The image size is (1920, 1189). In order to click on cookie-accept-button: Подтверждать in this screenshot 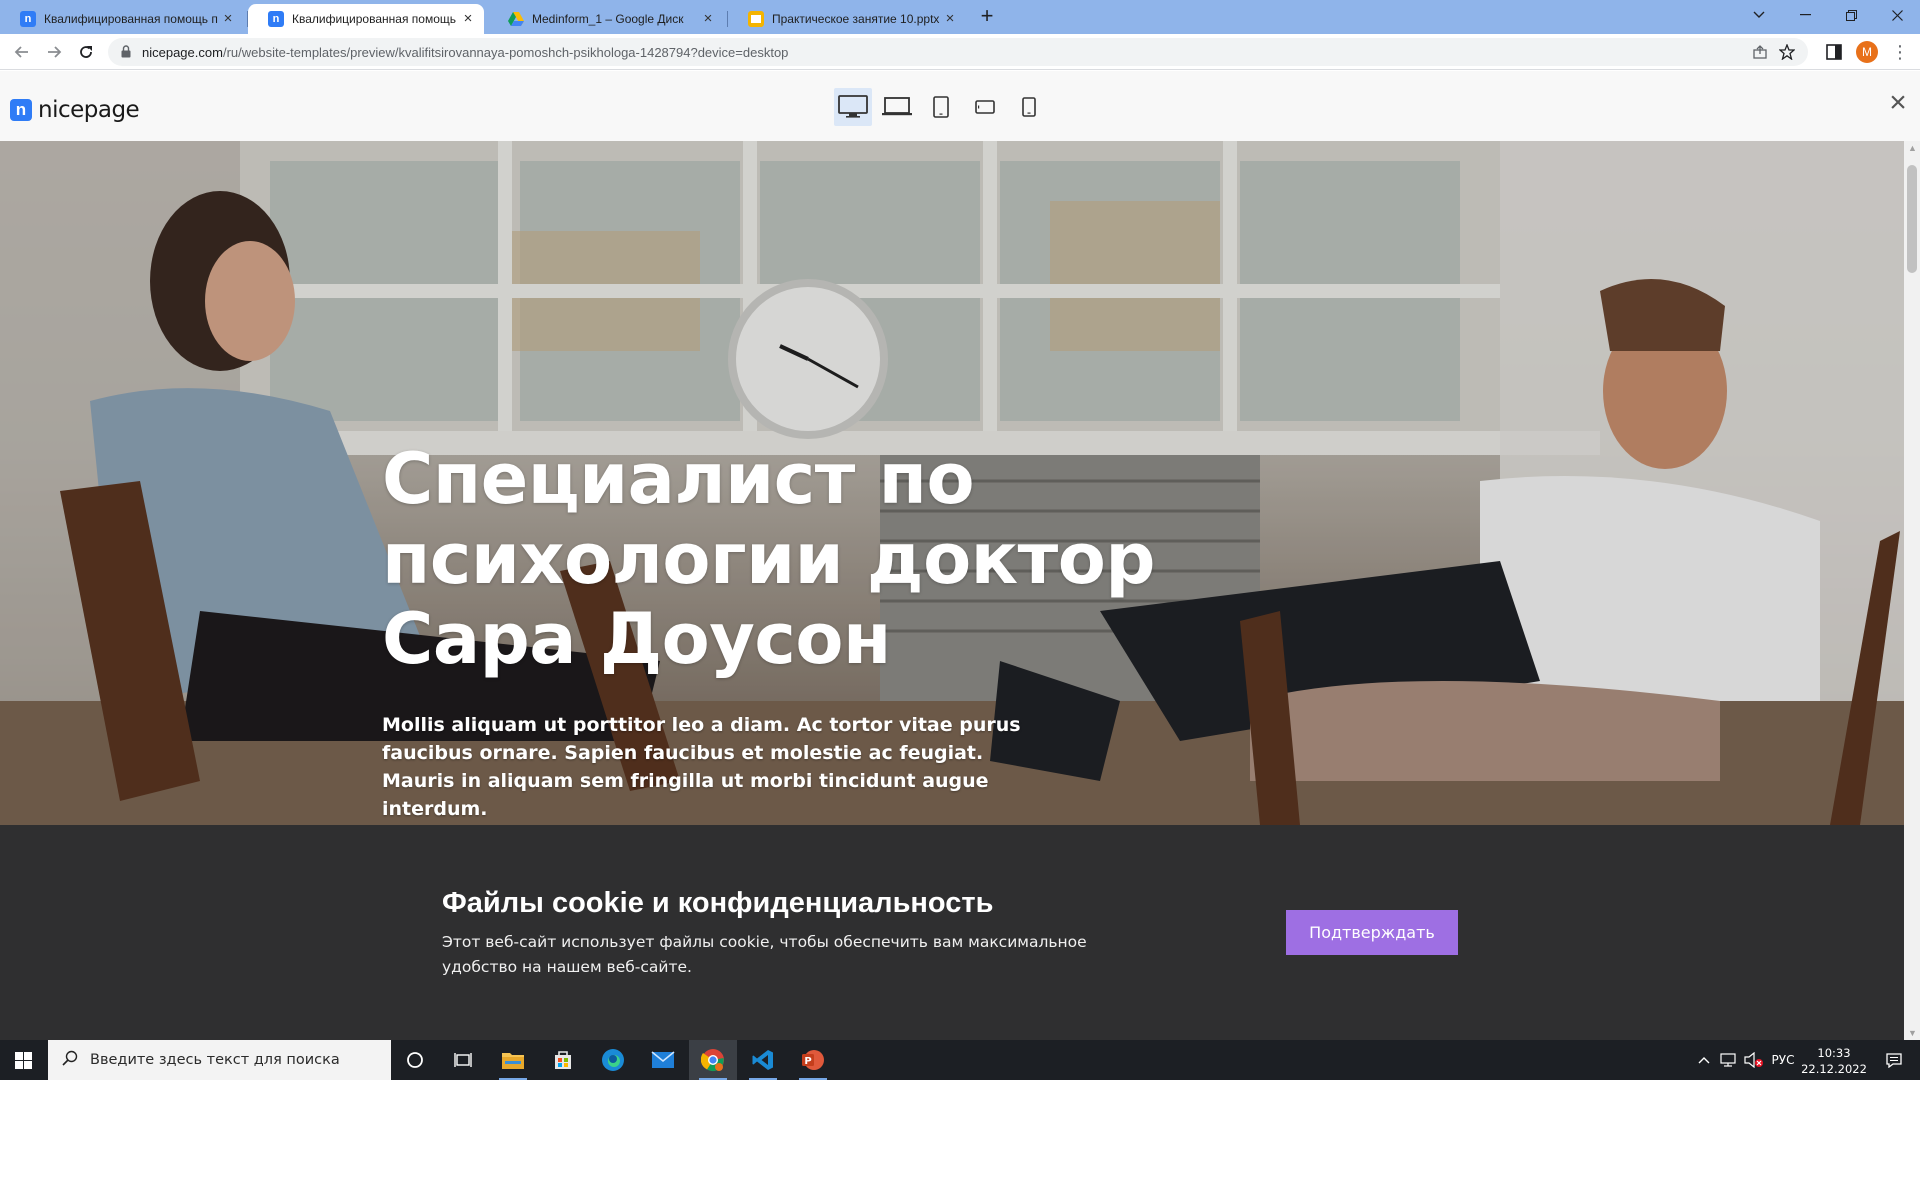, I will do `click(1372, 932)`.